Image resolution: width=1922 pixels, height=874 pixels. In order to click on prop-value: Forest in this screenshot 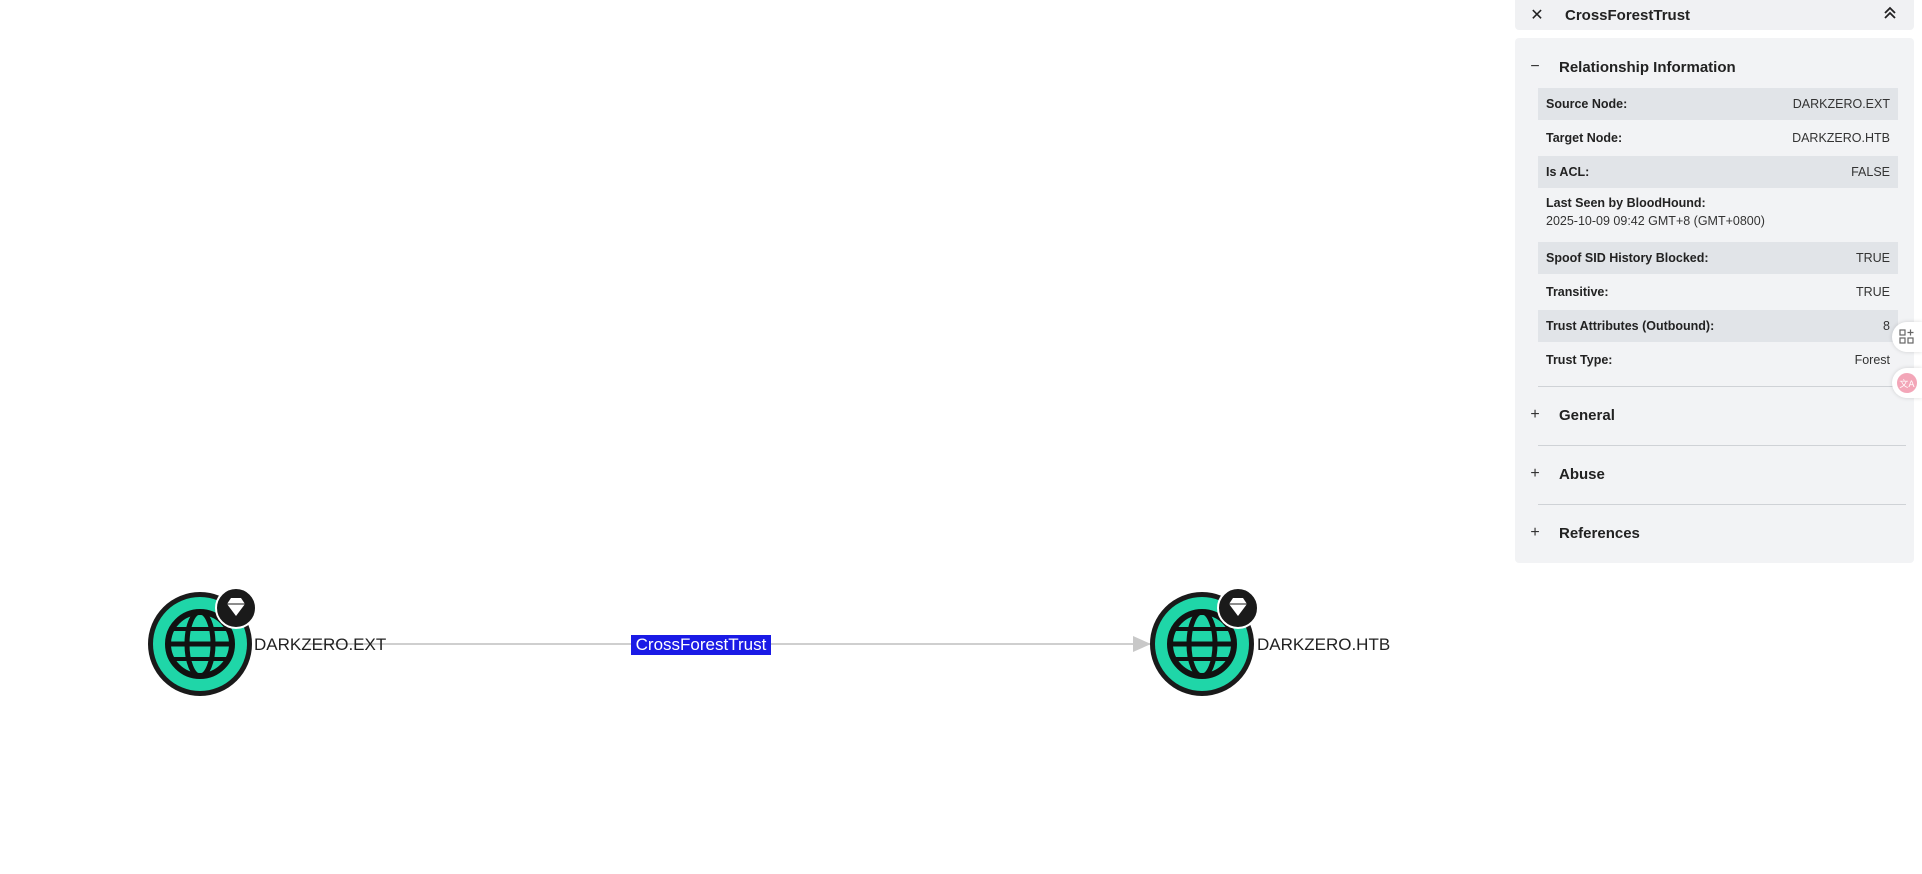, I will do `click(1872, 360)`.